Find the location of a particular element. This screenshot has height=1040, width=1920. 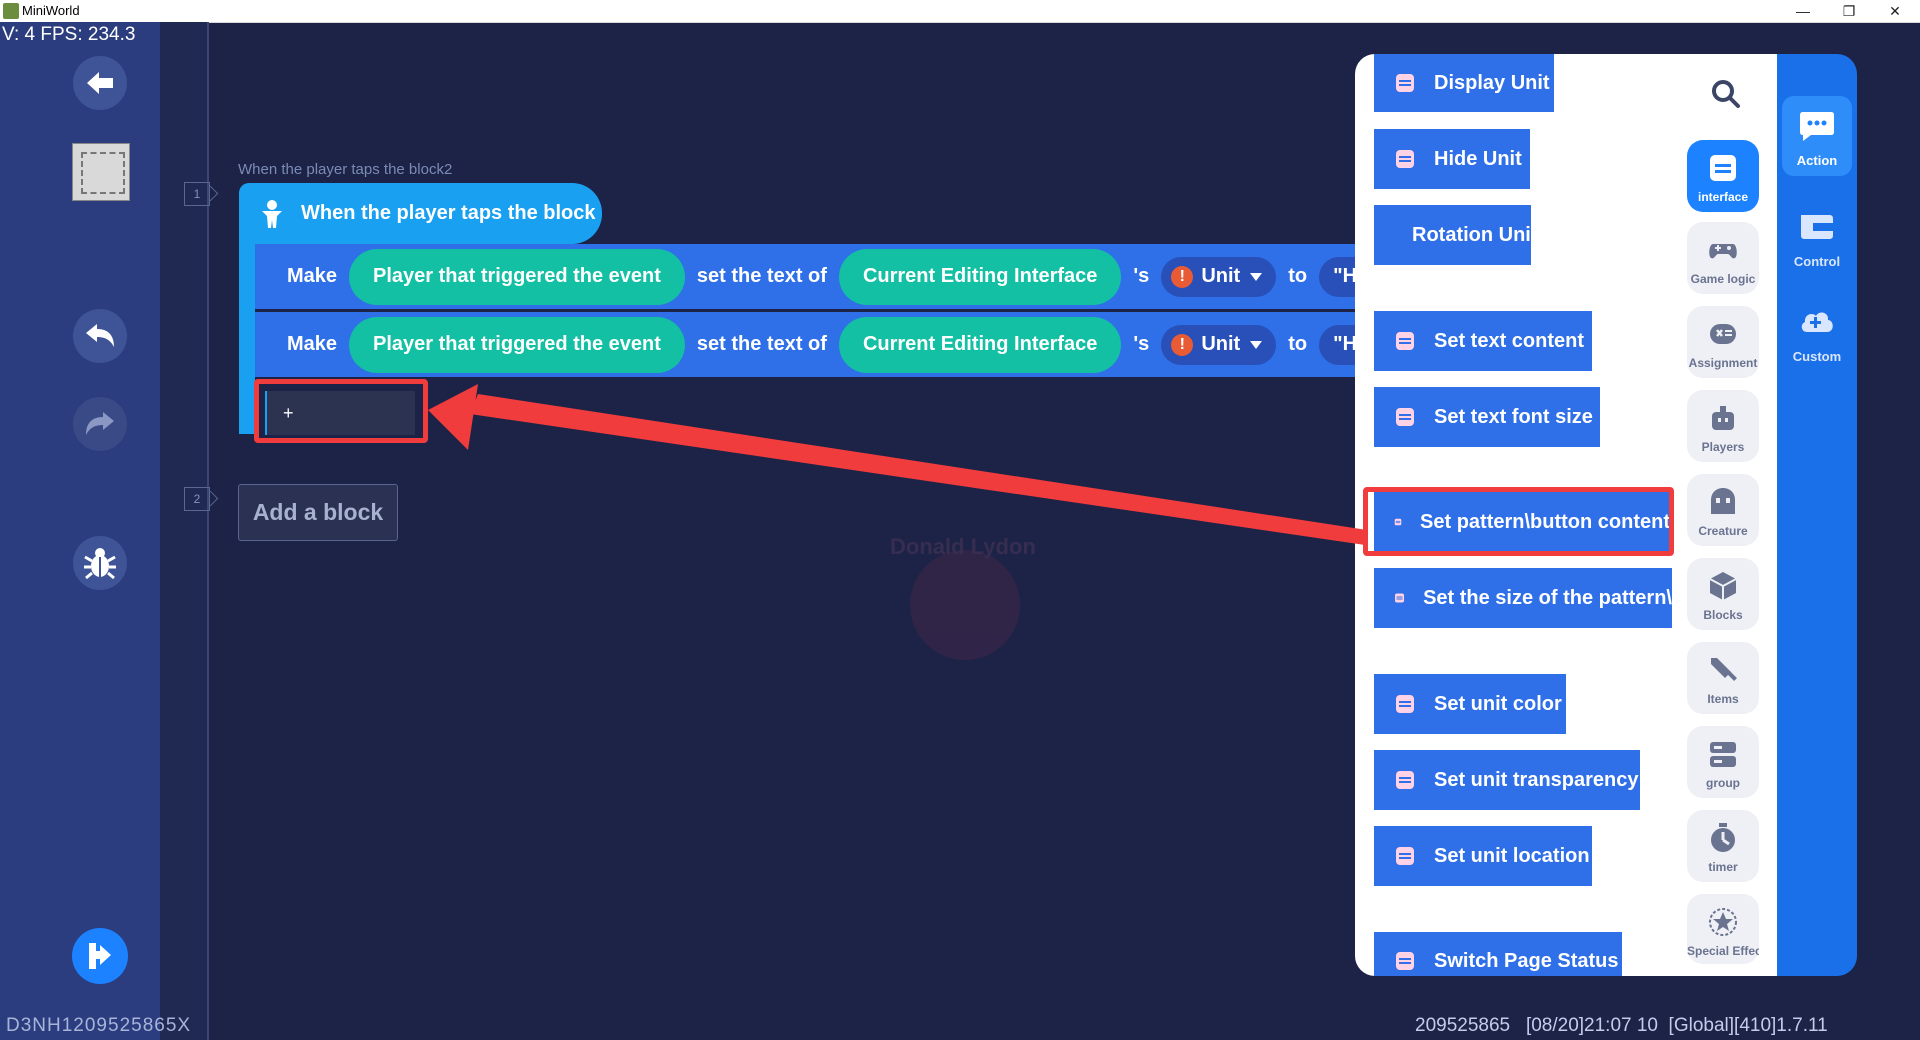

tap-player-icon is located at coordinates (272, 213).